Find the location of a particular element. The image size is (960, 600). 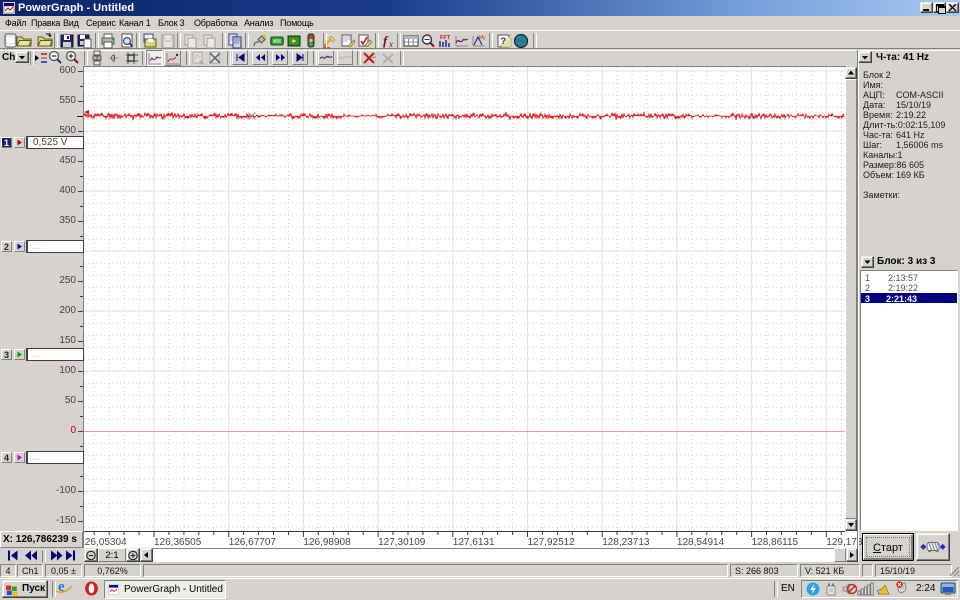

svg-text: 126,98908 is located at coordinates (327, 542).